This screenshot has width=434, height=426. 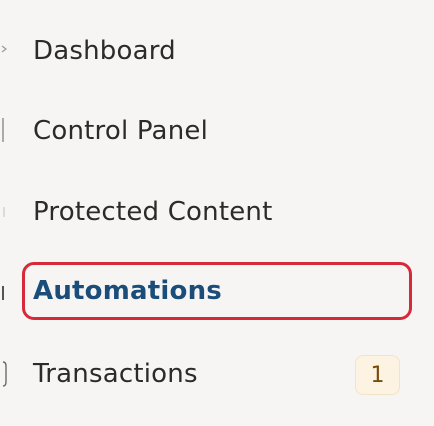 What do you see at coordinates (4, 49) in the screenshot?
I see `chevron-icon` at bounding box center [4, 49].